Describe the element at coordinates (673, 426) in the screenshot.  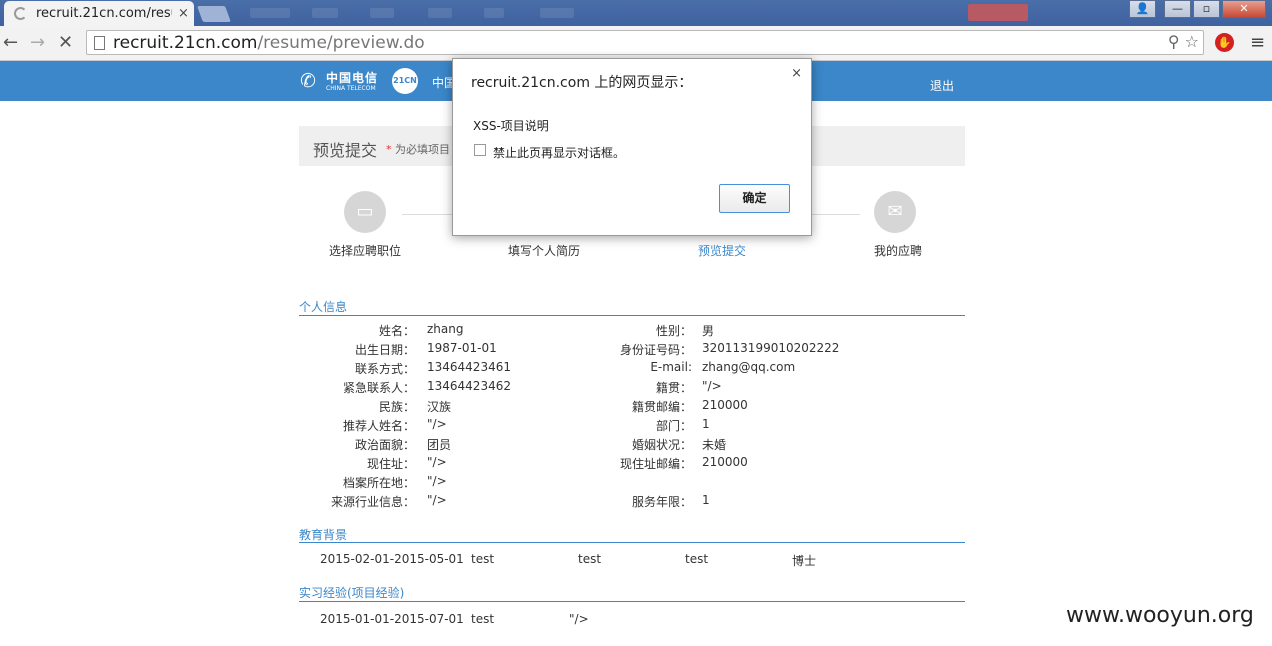
I see `field-label: 部门：` at that location.